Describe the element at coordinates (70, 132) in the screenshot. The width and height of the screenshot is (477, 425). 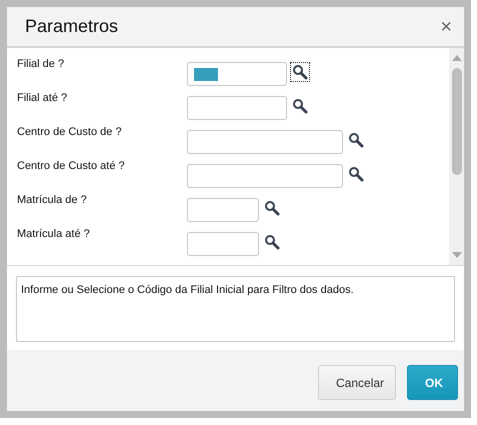
I see `parameter-label: Centro de Custo de ?` at that location.